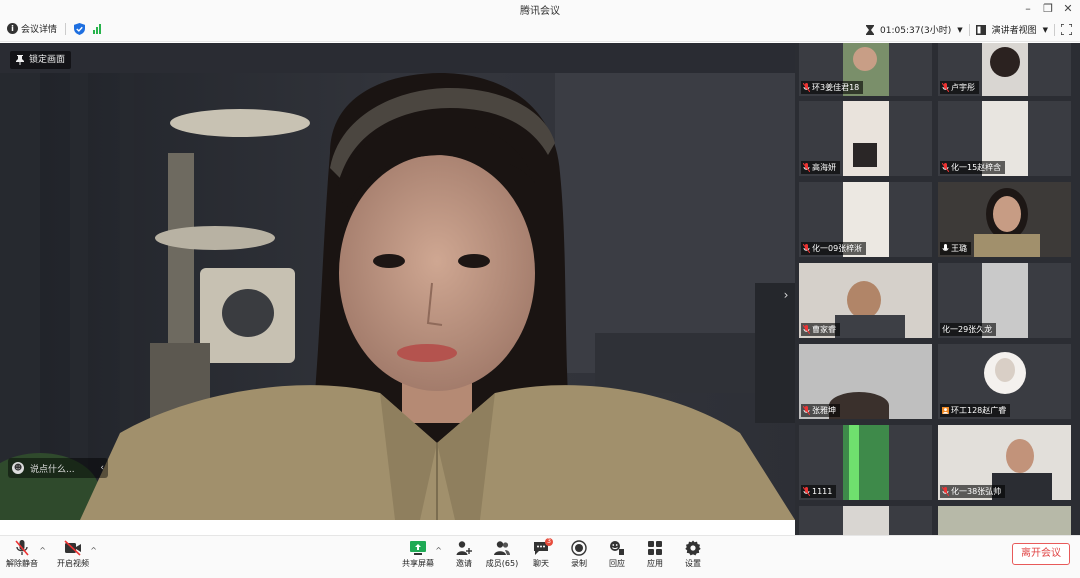 This screenshot has width=1080, height=578. Describe the element at coordinates (959, 30) in the screenshot. I see `timer-dropdown-icon: ▼` at that location.